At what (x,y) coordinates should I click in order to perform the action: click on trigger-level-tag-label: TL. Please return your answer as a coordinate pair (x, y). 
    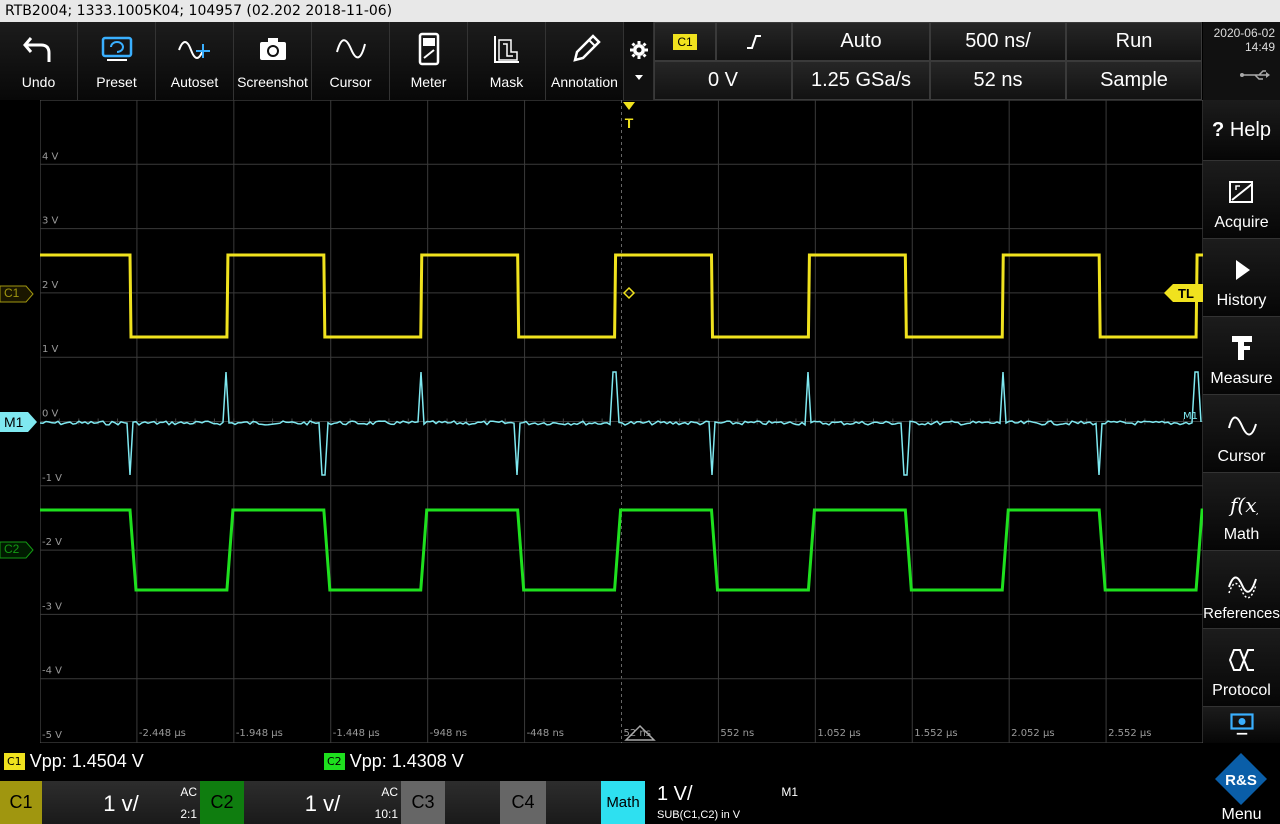
    Looking at the image, I should click on (1186, 293).